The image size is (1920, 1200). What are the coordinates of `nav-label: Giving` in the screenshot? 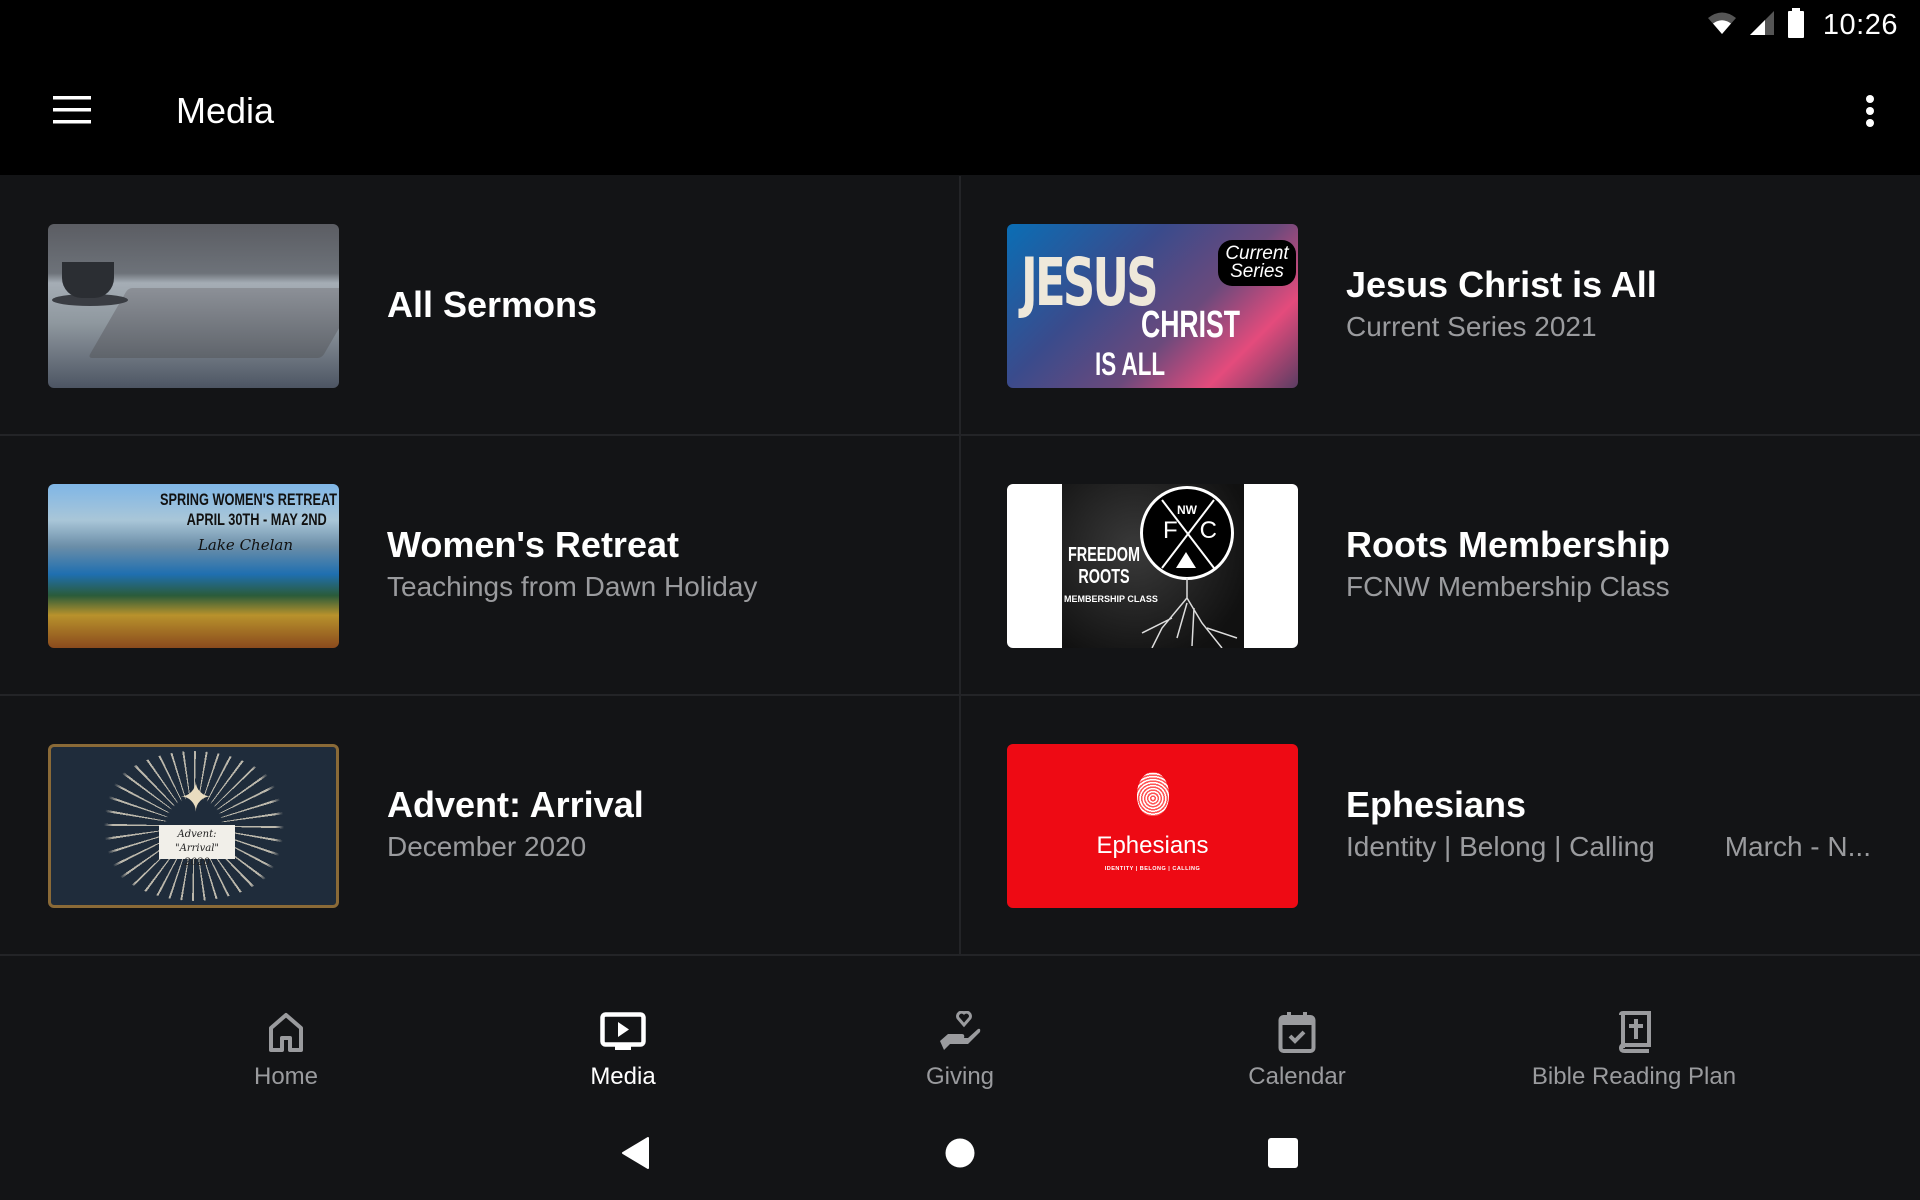 It's located at (960, 1076).